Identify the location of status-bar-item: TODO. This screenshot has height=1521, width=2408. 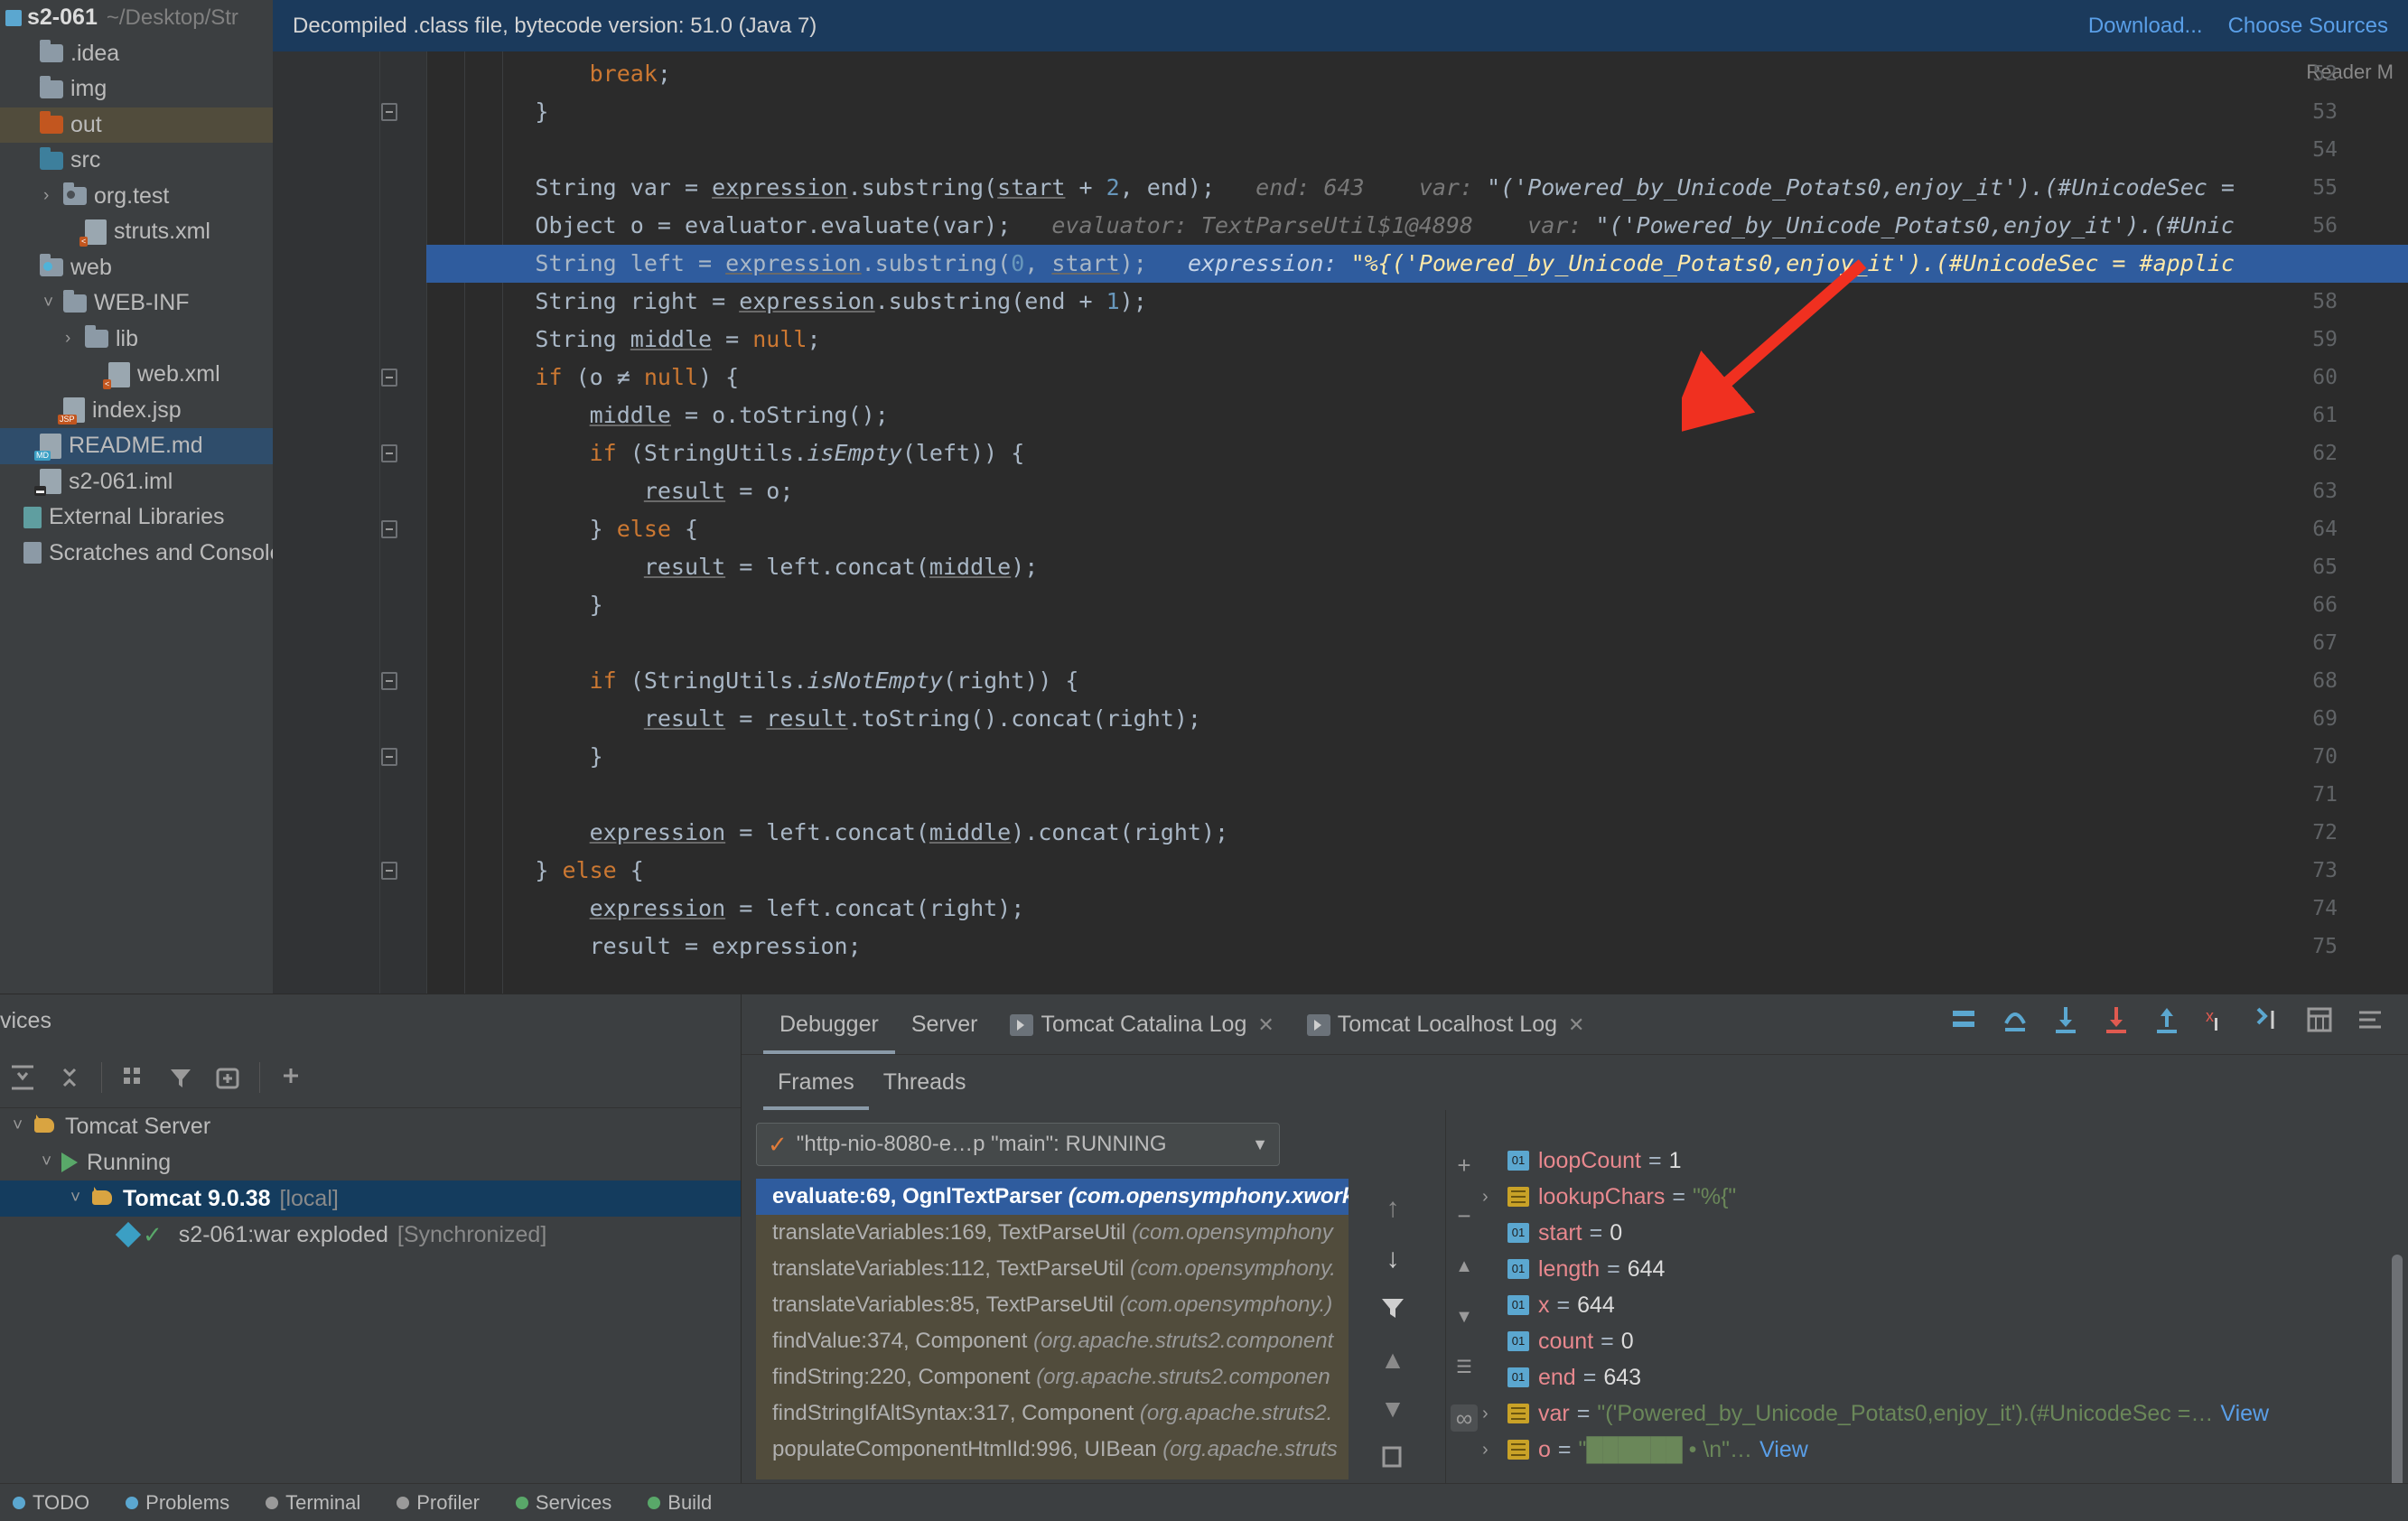
(51, 1503).